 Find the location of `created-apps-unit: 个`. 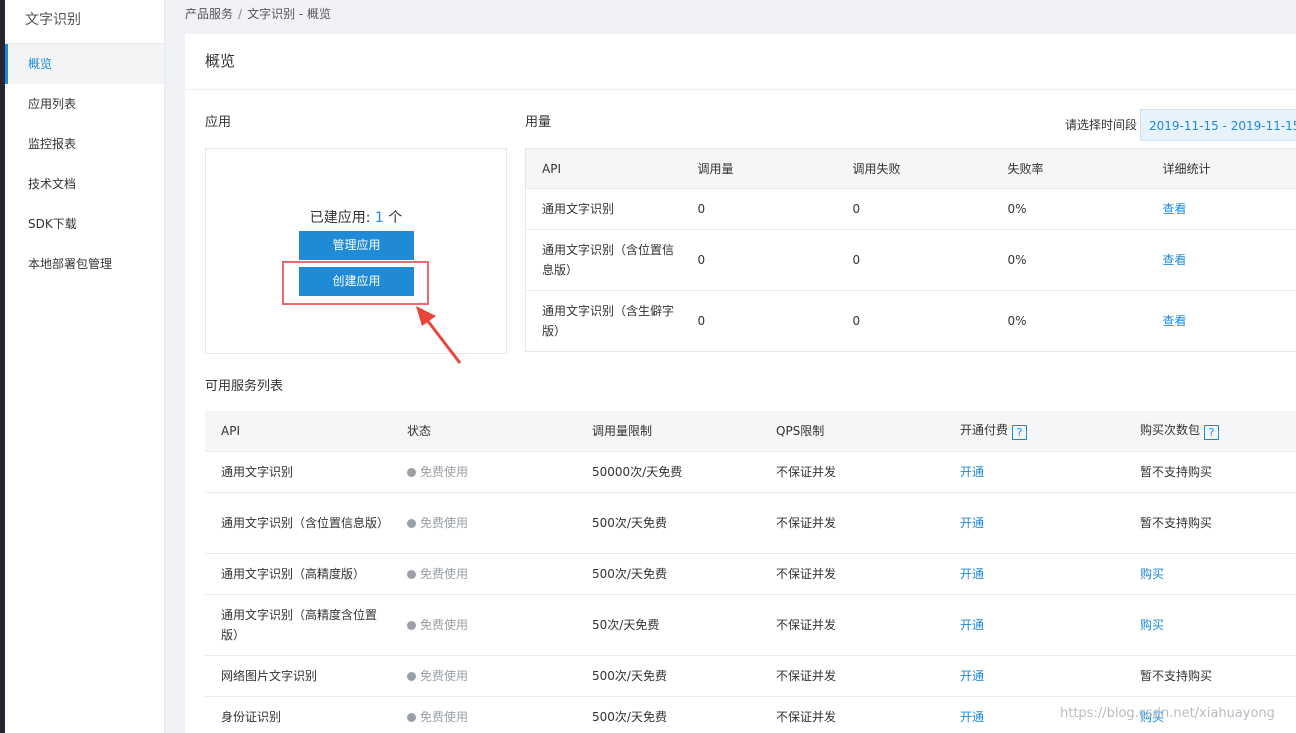

created-apps-unit: 个 is located at coordinates (393, 218).